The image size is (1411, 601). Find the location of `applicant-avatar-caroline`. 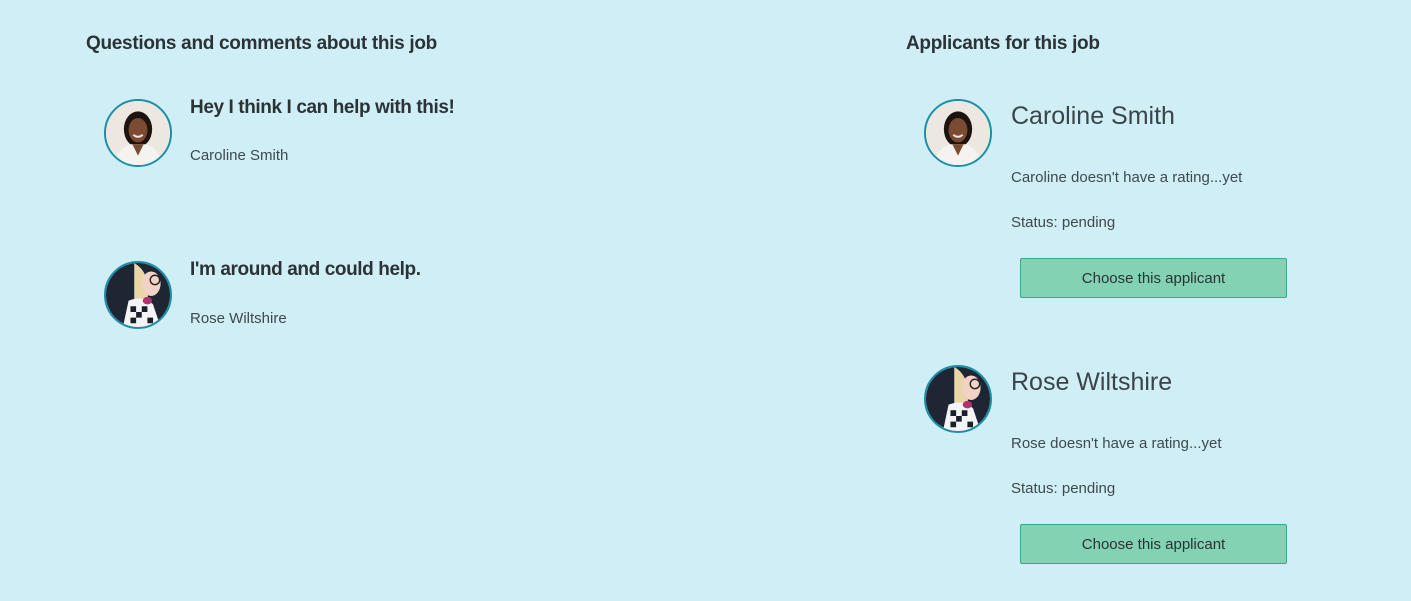

applicant-avatar-caroline is located at coordinates (958, 133).